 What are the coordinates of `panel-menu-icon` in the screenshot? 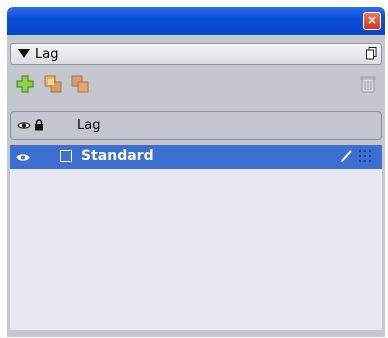 It's located at (371, 53).